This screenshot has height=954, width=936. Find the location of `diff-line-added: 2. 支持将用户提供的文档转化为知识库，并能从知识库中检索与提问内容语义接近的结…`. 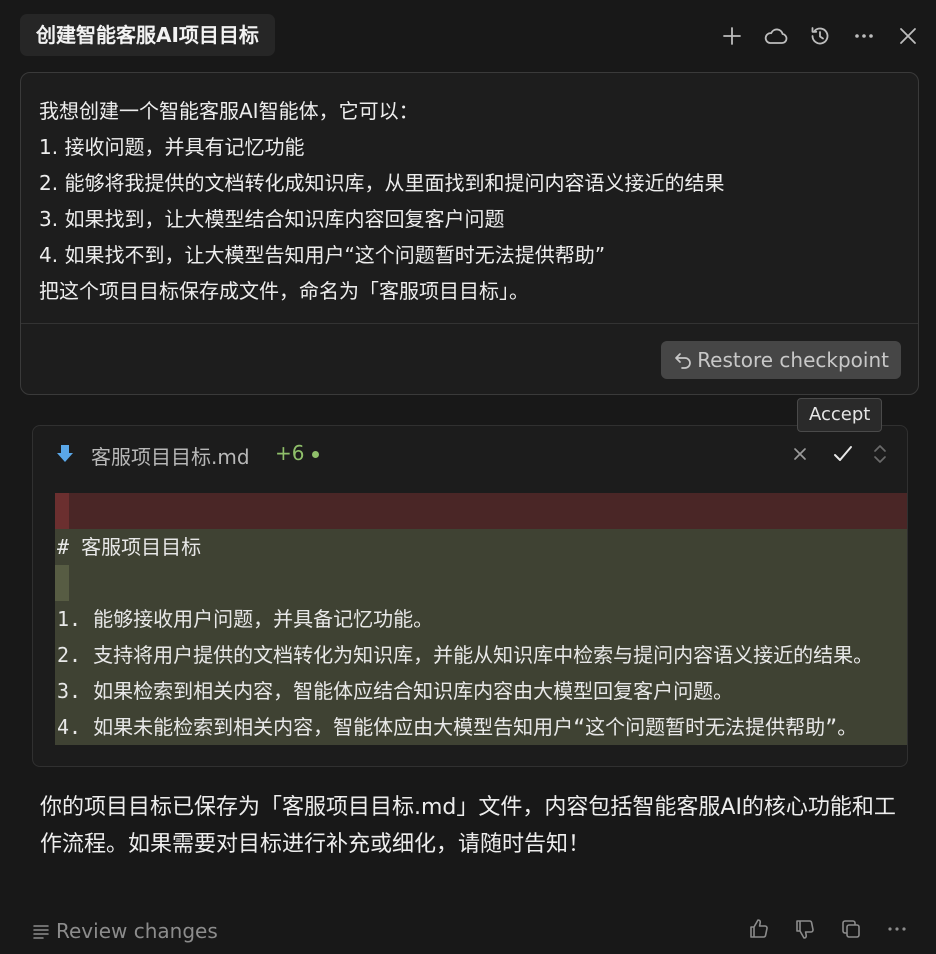

diff-line-added: 2. 支持将用户提供的文档转化为知识库，并能从知识库中检索与提问内容语义接近的结… is located at coordinates (481, 655).